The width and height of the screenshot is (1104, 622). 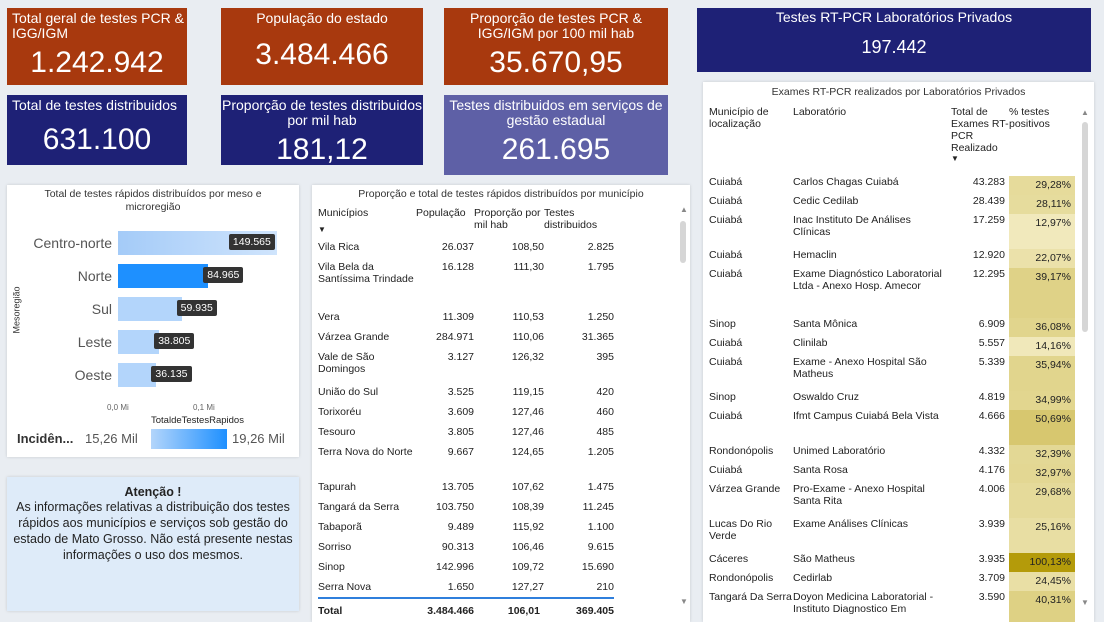 What do you see at coordinates (322, 149) in the screenshot?
I see `kpi-dist-ratio-value: 181,12` at bounding box center [322, 149].